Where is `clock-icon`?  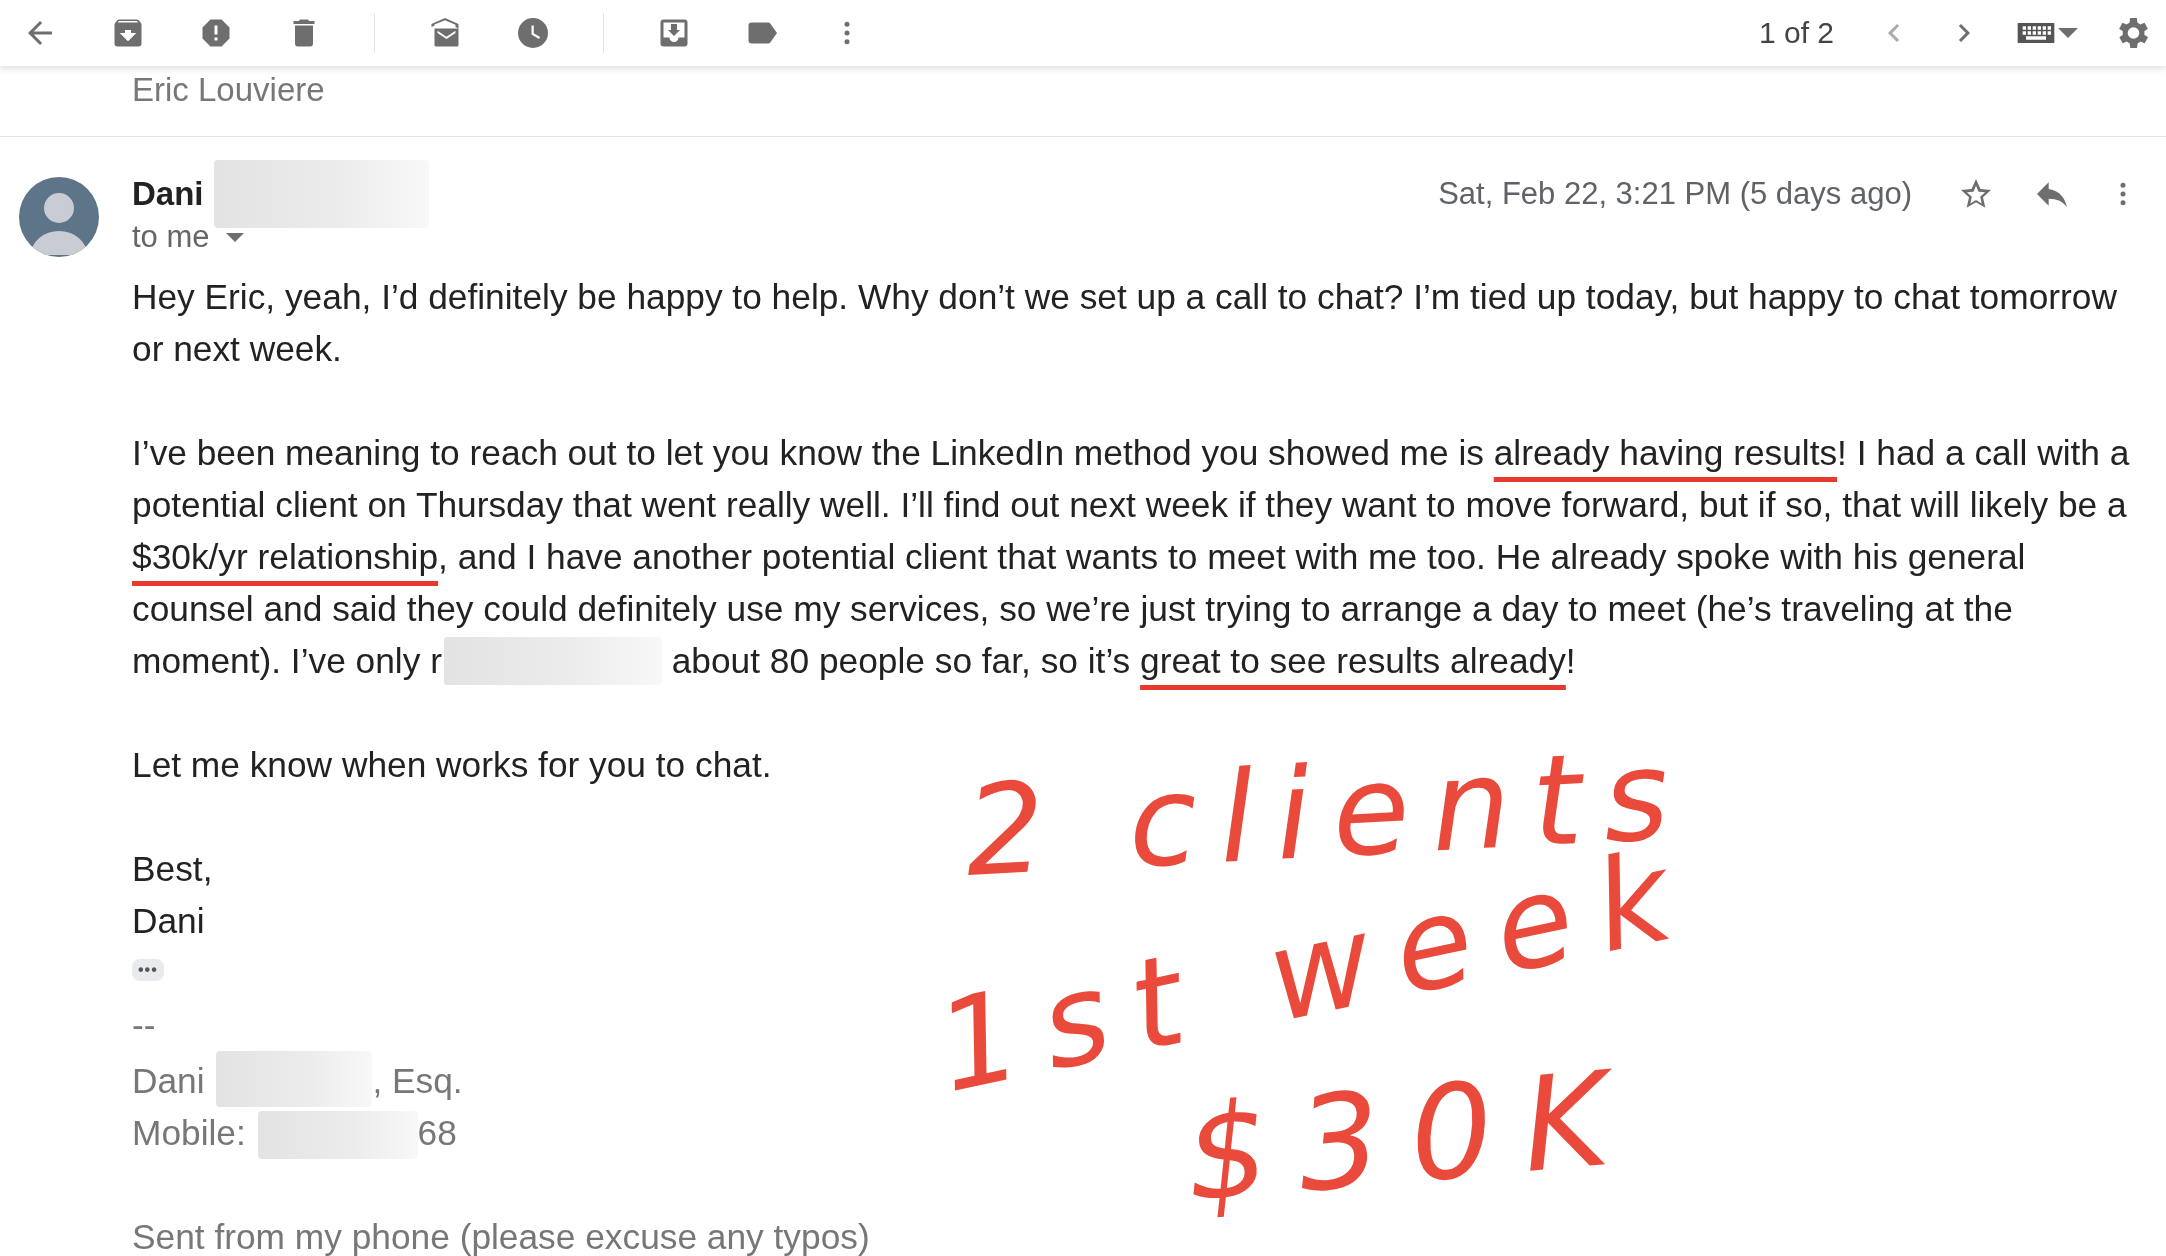 clock-icon is located at coordinates (533, 33).